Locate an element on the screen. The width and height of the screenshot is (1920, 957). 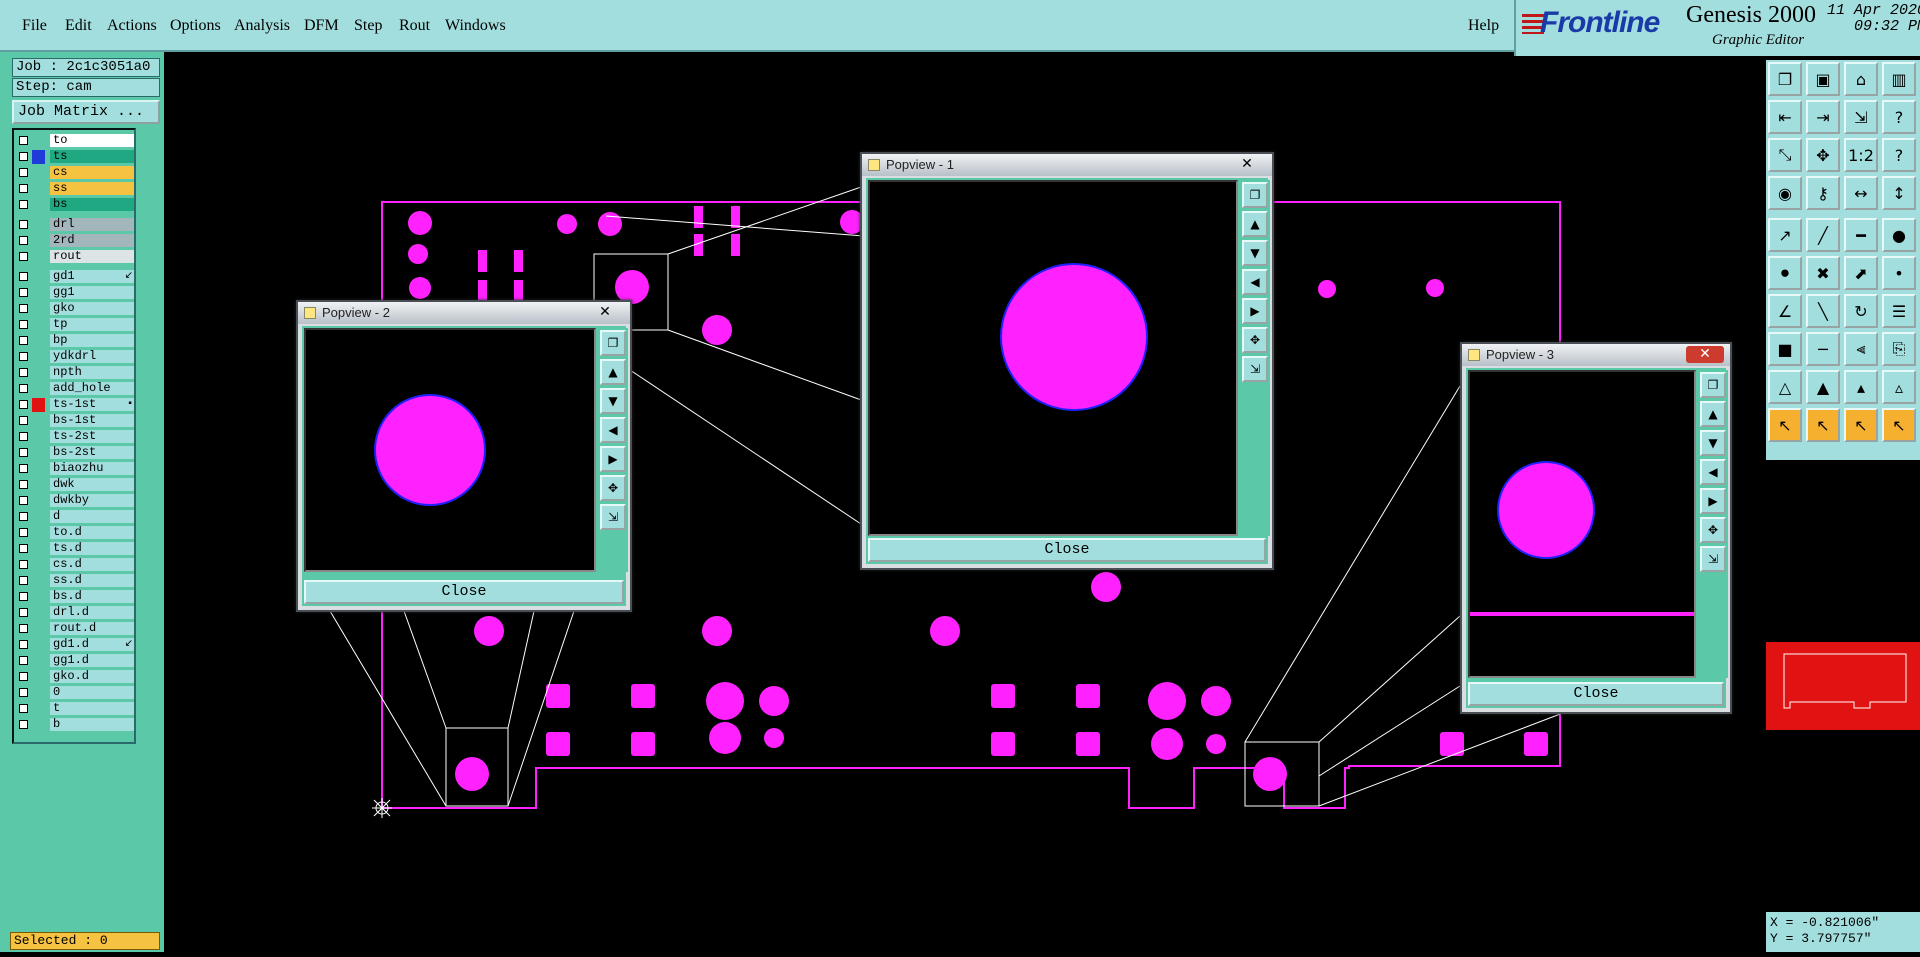
popview-2-titlebar: Popview - 2 is located at coordinates (464, 313).